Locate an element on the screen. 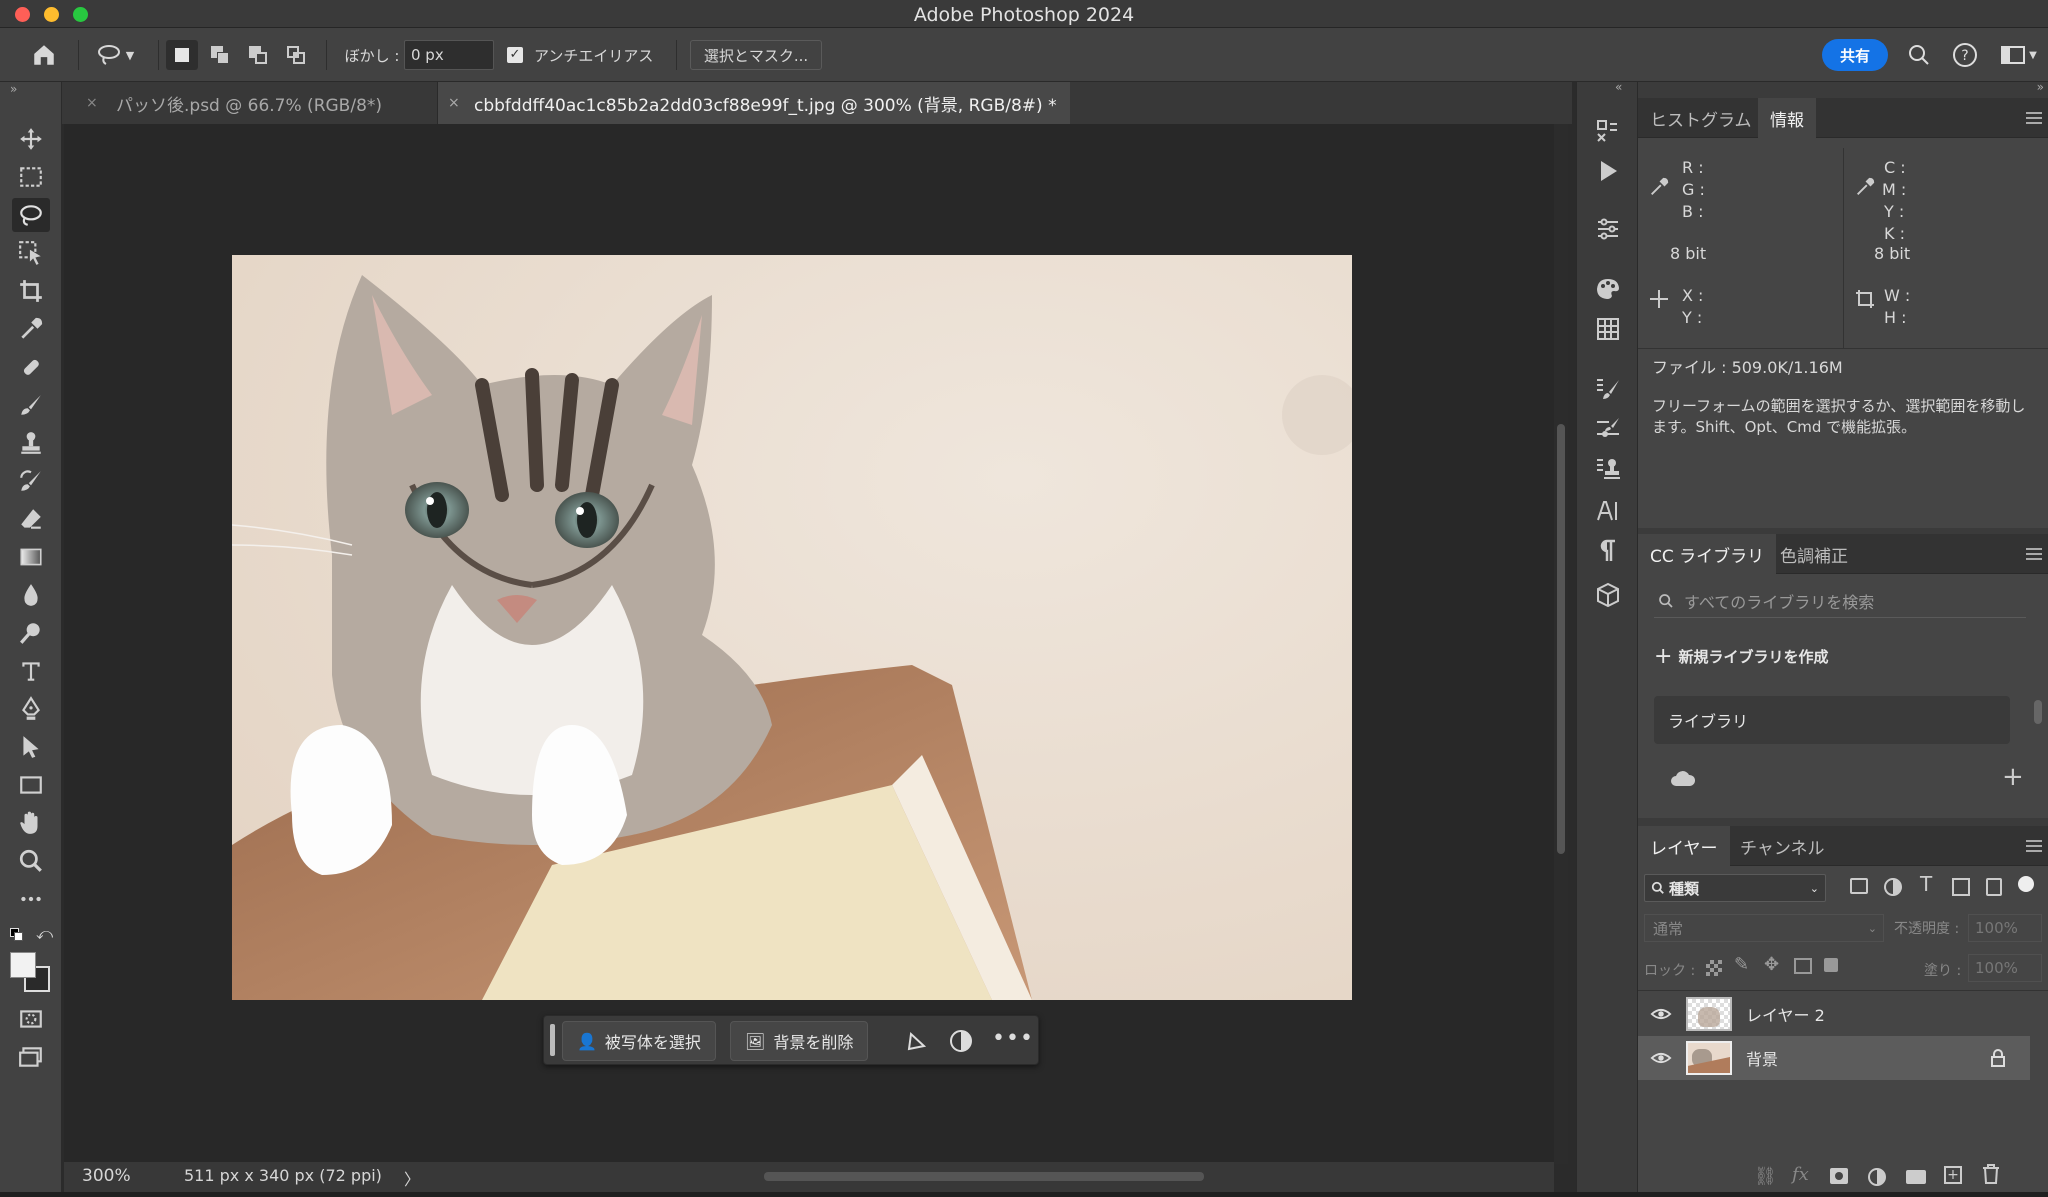  tab-channels: チャンネル is located at coordinates (1782, 846).